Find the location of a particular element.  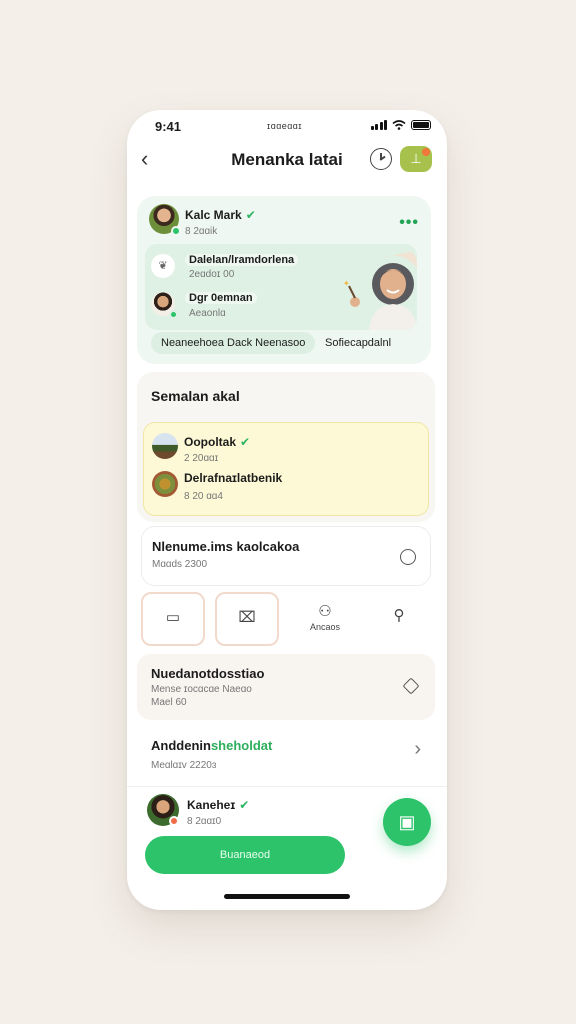

list-item: ❦ Dalelan/lramdorlena 2eɑdoɪ 00 is located at coordinates (226, 267).